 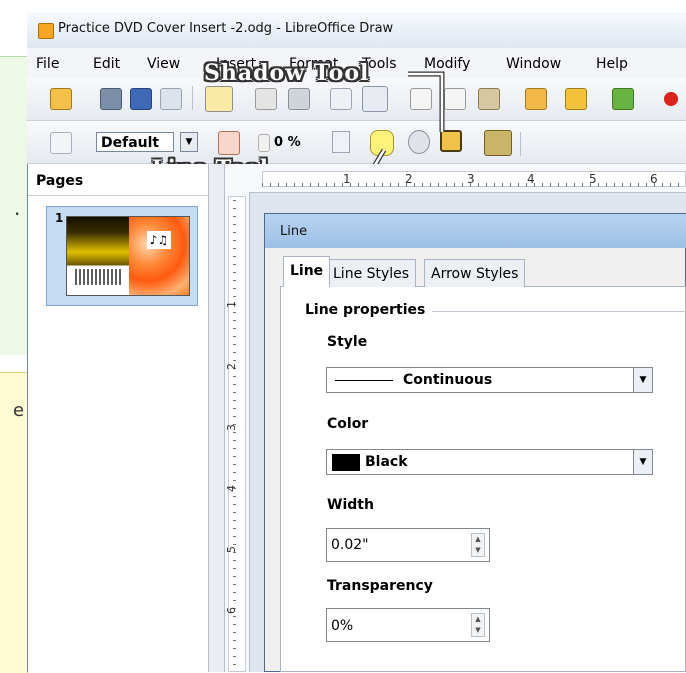 What do you see at coordinates (237, 434) in the screenshot?
I see `vertical-ruler-track` at bounding box center [237, 434].